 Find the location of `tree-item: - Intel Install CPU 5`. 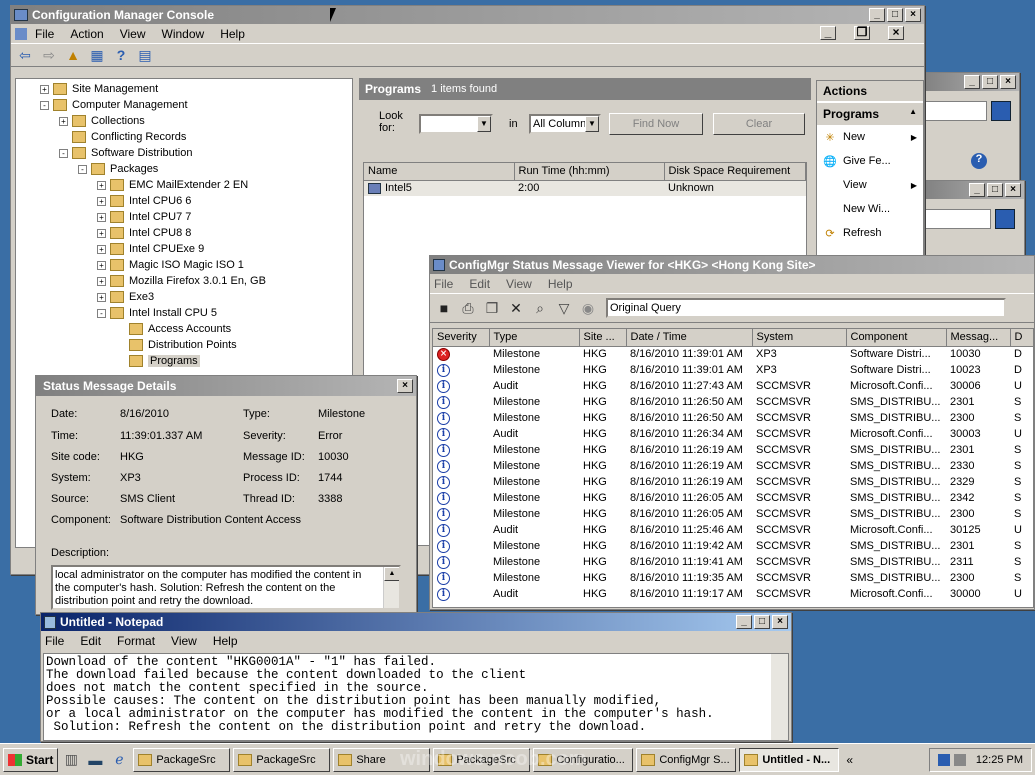

tree-item: - Intel Install CPU 5 is located at coordinates (184, 313).